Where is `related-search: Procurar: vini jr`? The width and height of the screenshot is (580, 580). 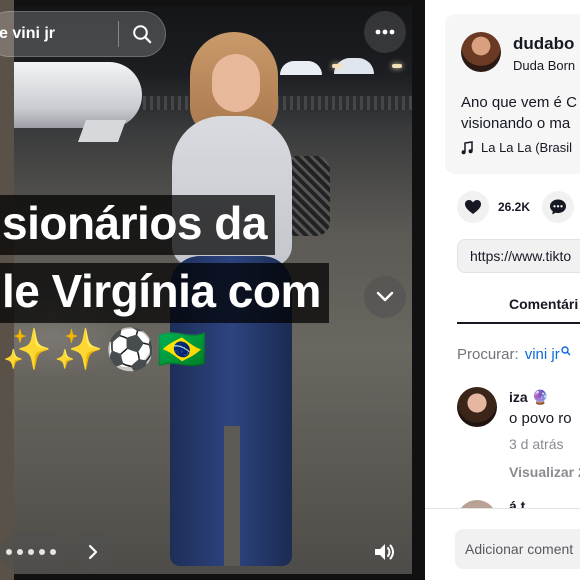
related-search: Procurar: vini jr is located at coordinates (514, 354).